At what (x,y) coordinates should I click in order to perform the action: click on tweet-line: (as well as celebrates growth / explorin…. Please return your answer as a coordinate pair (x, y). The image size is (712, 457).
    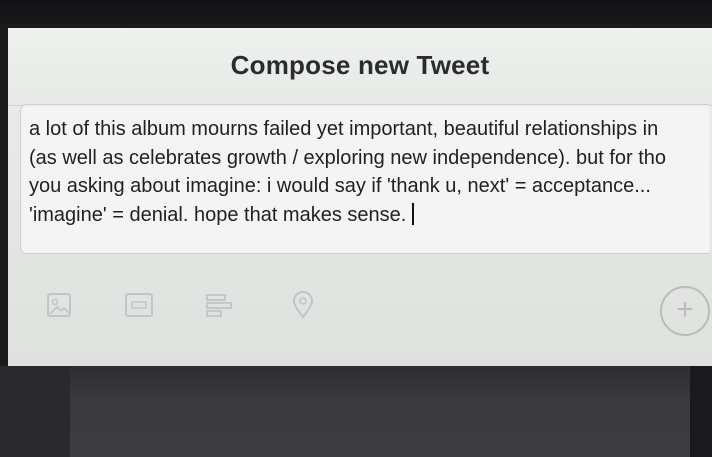
    Looking at the image, I should click on (348, 157).